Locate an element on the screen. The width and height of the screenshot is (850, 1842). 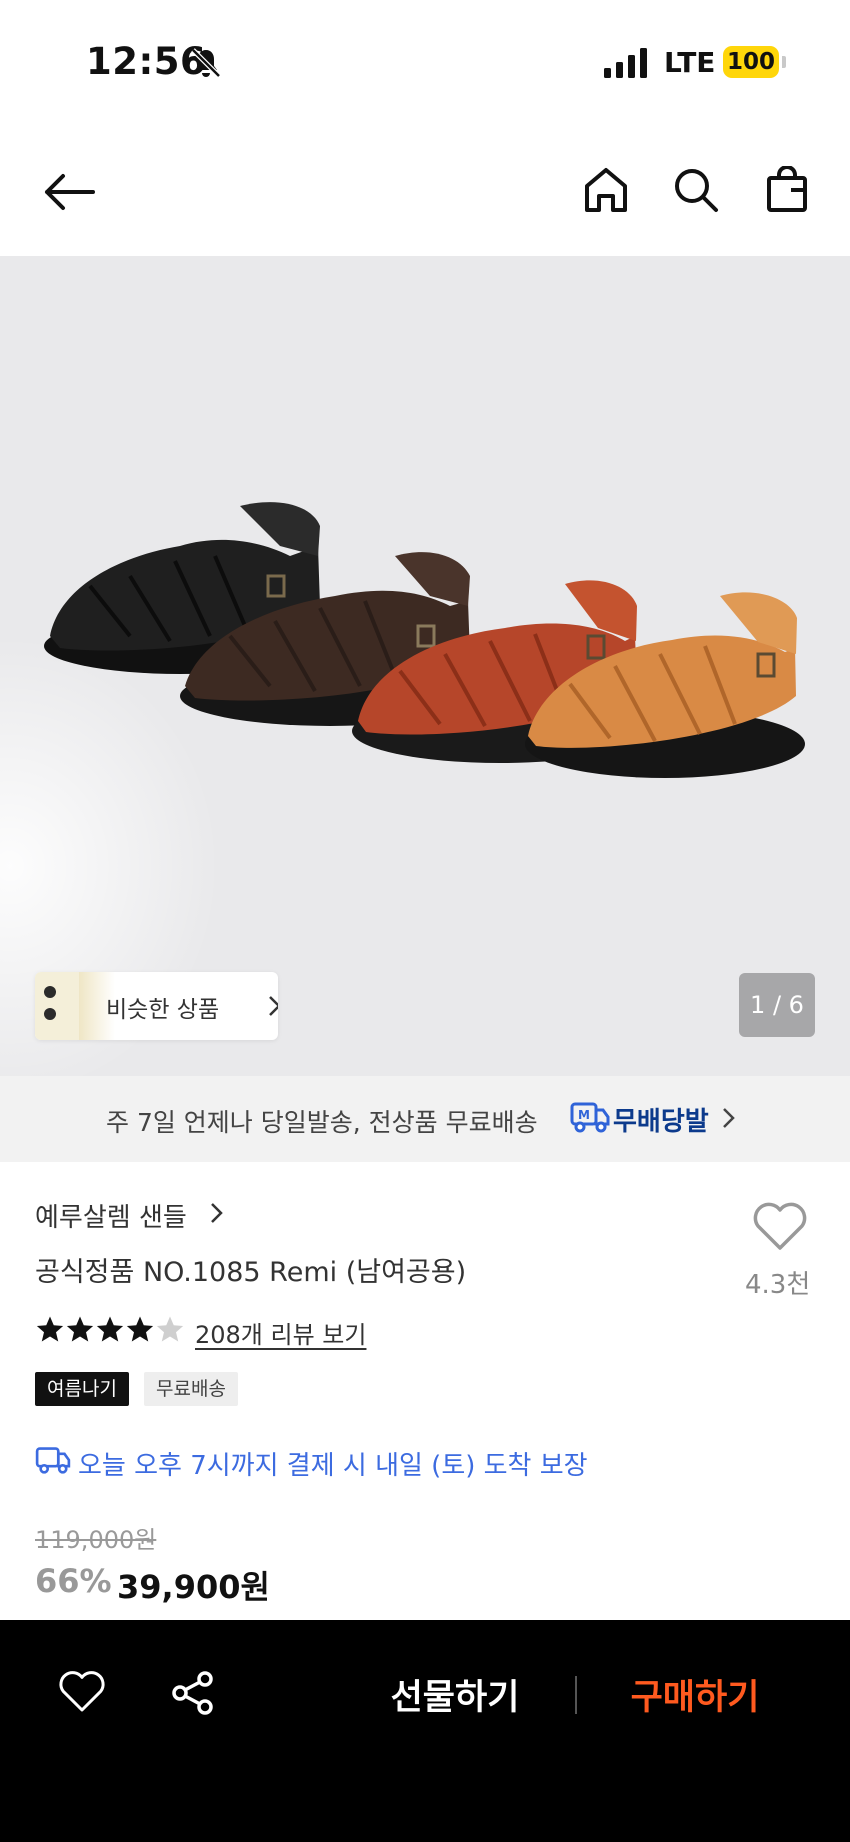
status-bar: 12:56 LTE 100 is located at coordinates (425, 63).